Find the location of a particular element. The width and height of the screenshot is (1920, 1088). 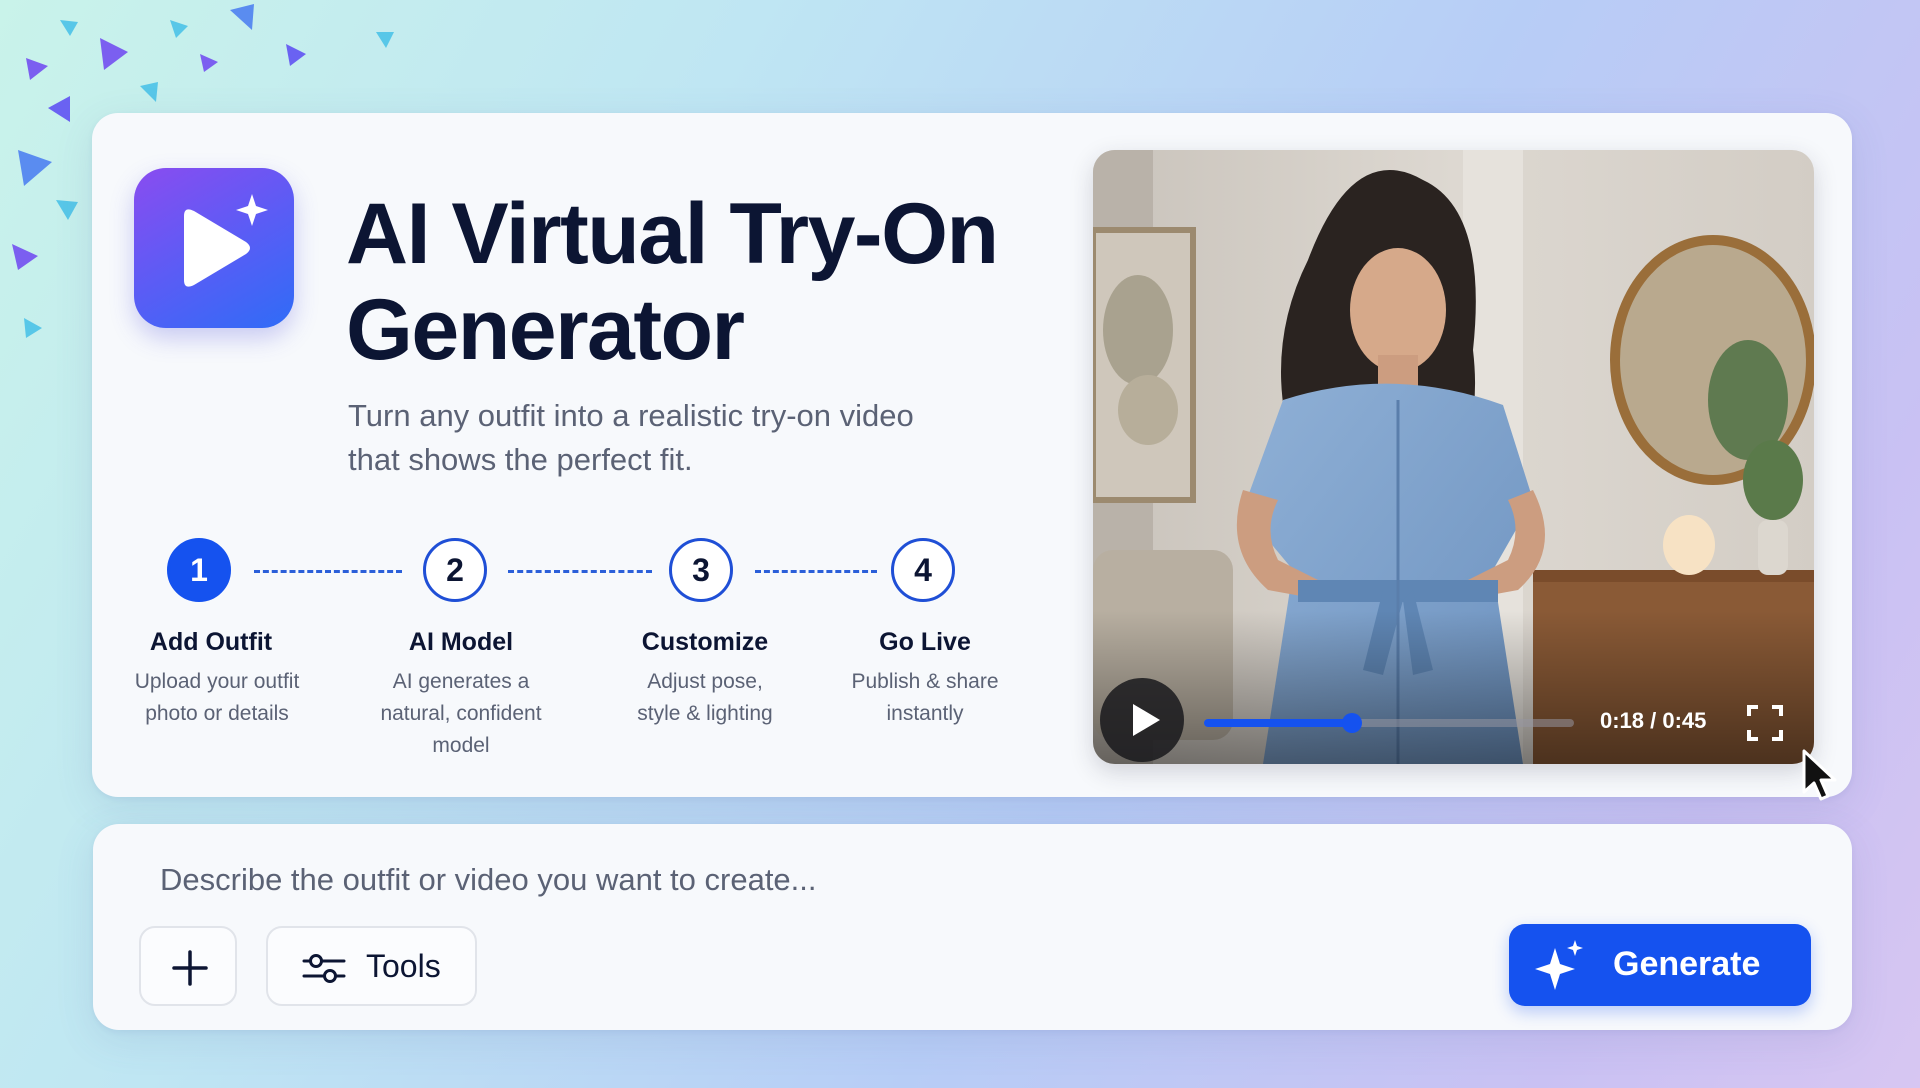

add-attachment-button is located at coordinates (188, 966).